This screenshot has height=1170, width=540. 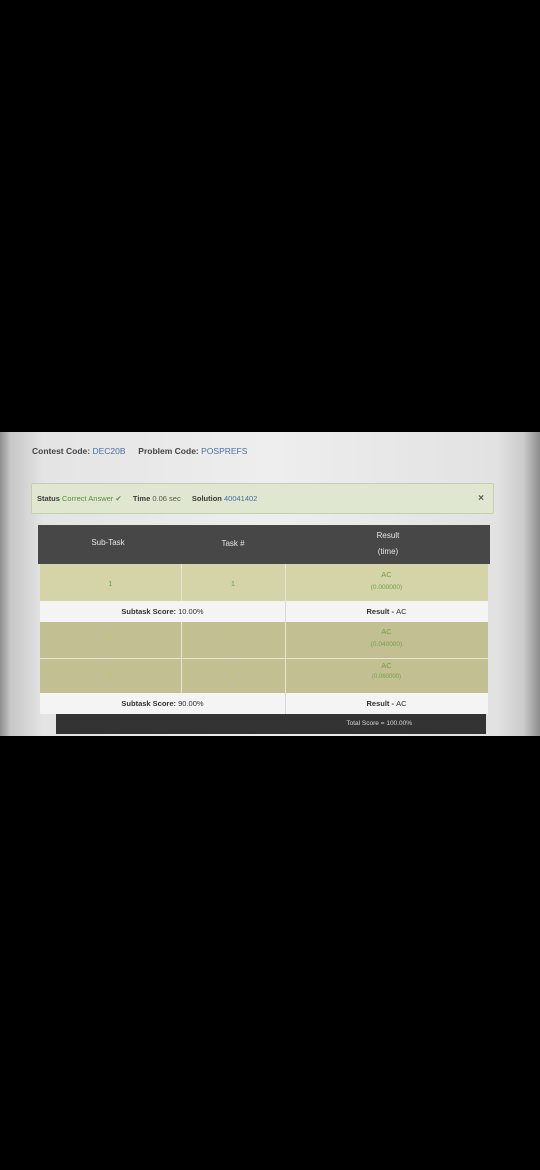 What do you see at coordinates (388, 535) in the screenshot?
I see `header-result-label: Result` at bounding box center [388, 535].